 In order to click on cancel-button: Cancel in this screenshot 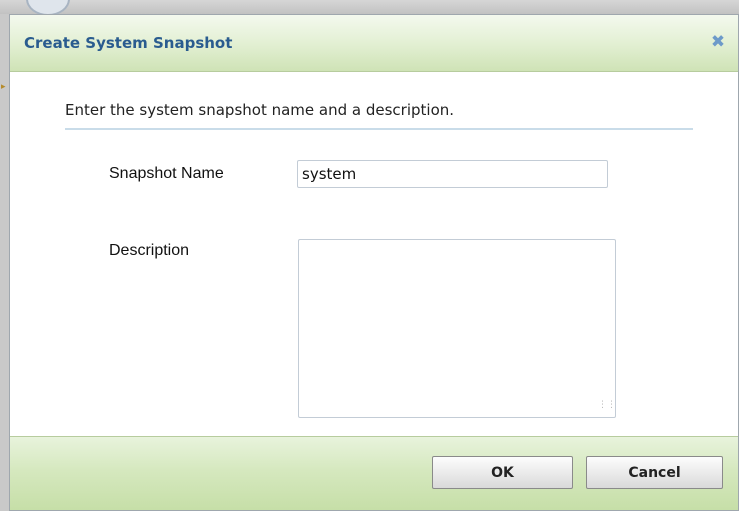, I will do `click(654, 472)`.